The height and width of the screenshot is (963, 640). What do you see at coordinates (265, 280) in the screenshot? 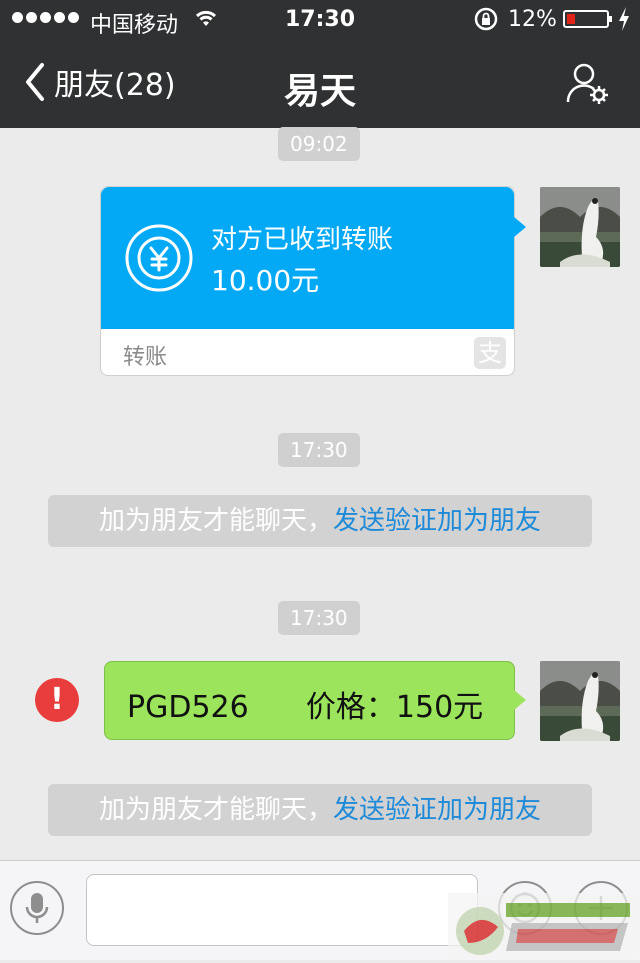
I see `transfer-amount: 10.00元` at bounding box center [265, 280].